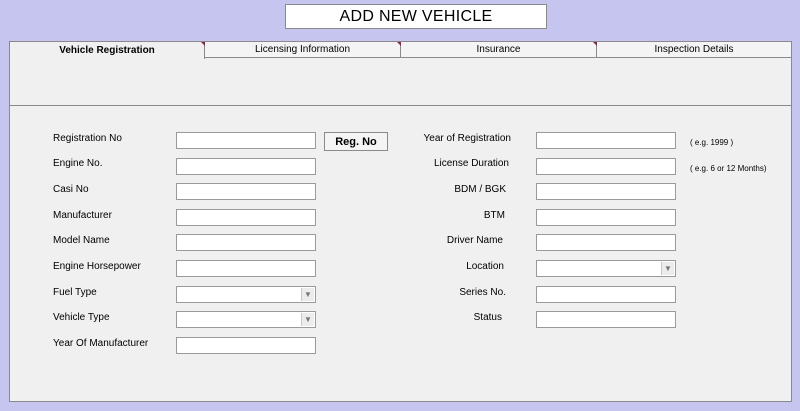  What do you see at coordinates (606, 242) in the screenshot?
I see `driver-name-input` at bounding box center [606, 242].